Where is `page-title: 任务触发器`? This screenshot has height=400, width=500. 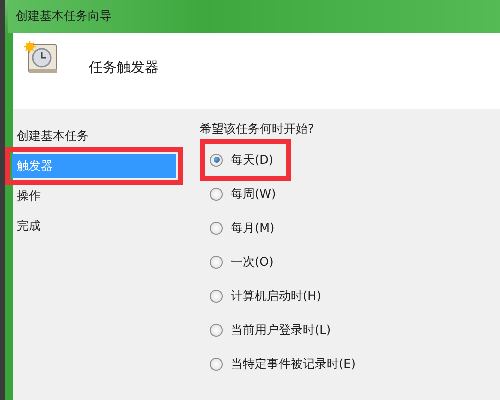 page-title: 任务触发器 is located at coordinates (124, 68).